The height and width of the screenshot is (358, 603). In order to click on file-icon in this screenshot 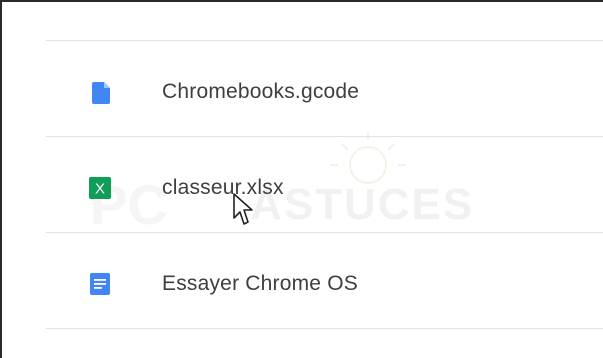, I will do `click(101, 93)`.